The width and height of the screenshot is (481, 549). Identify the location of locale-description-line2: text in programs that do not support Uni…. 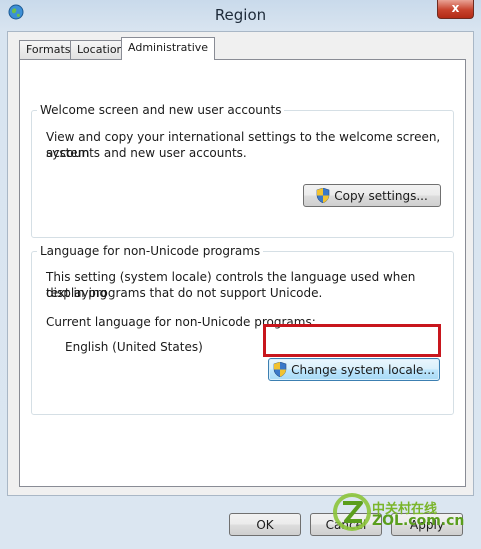
(184, 293).